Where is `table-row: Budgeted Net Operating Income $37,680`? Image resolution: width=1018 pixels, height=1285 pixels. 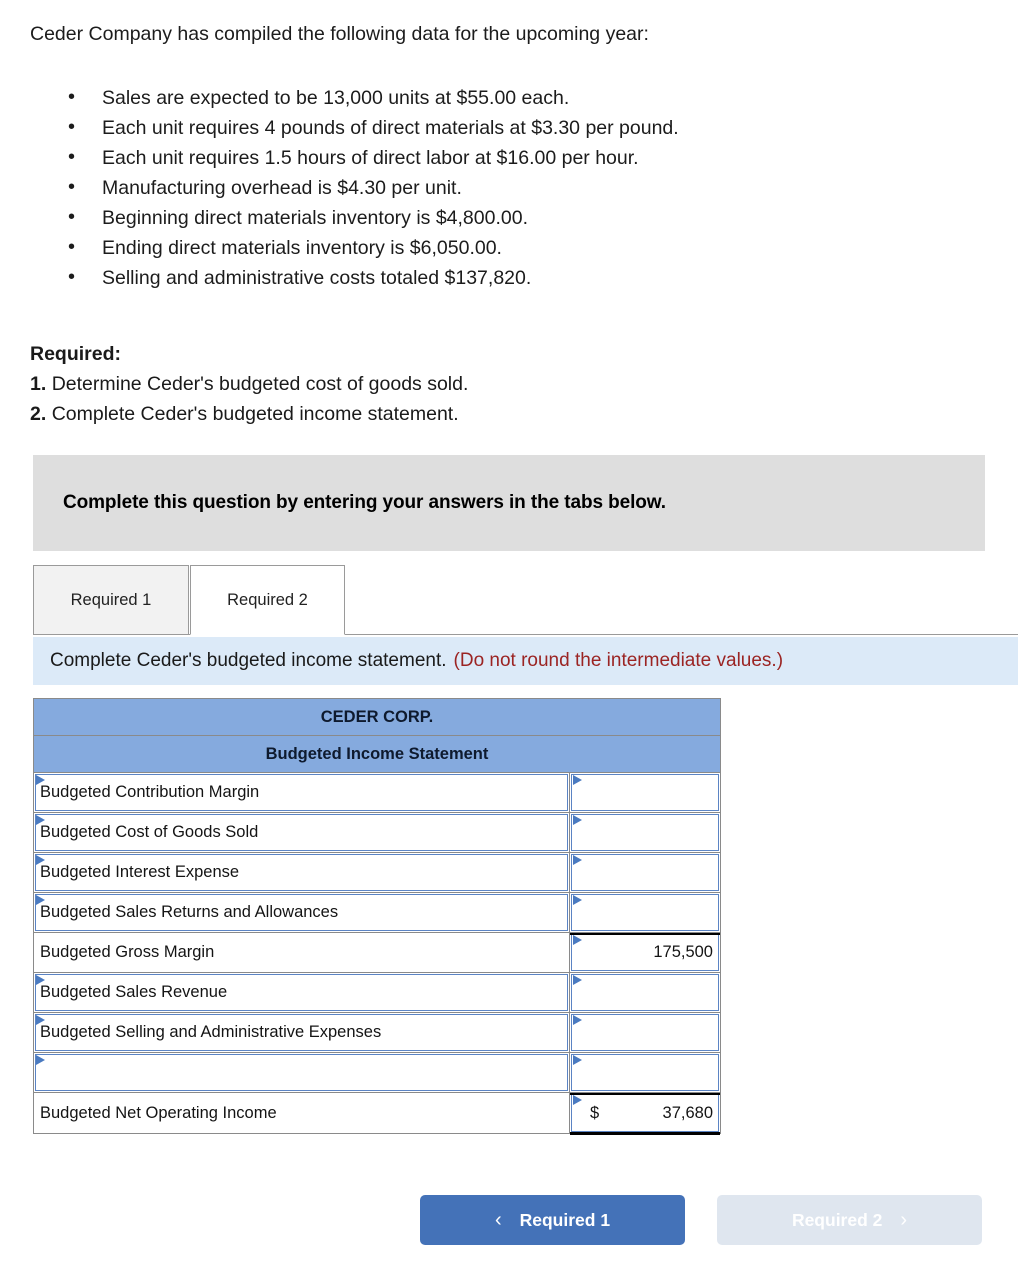 table-row: Budgeted Net Operating Income $37,680 is located at coordinates (377, 1114).